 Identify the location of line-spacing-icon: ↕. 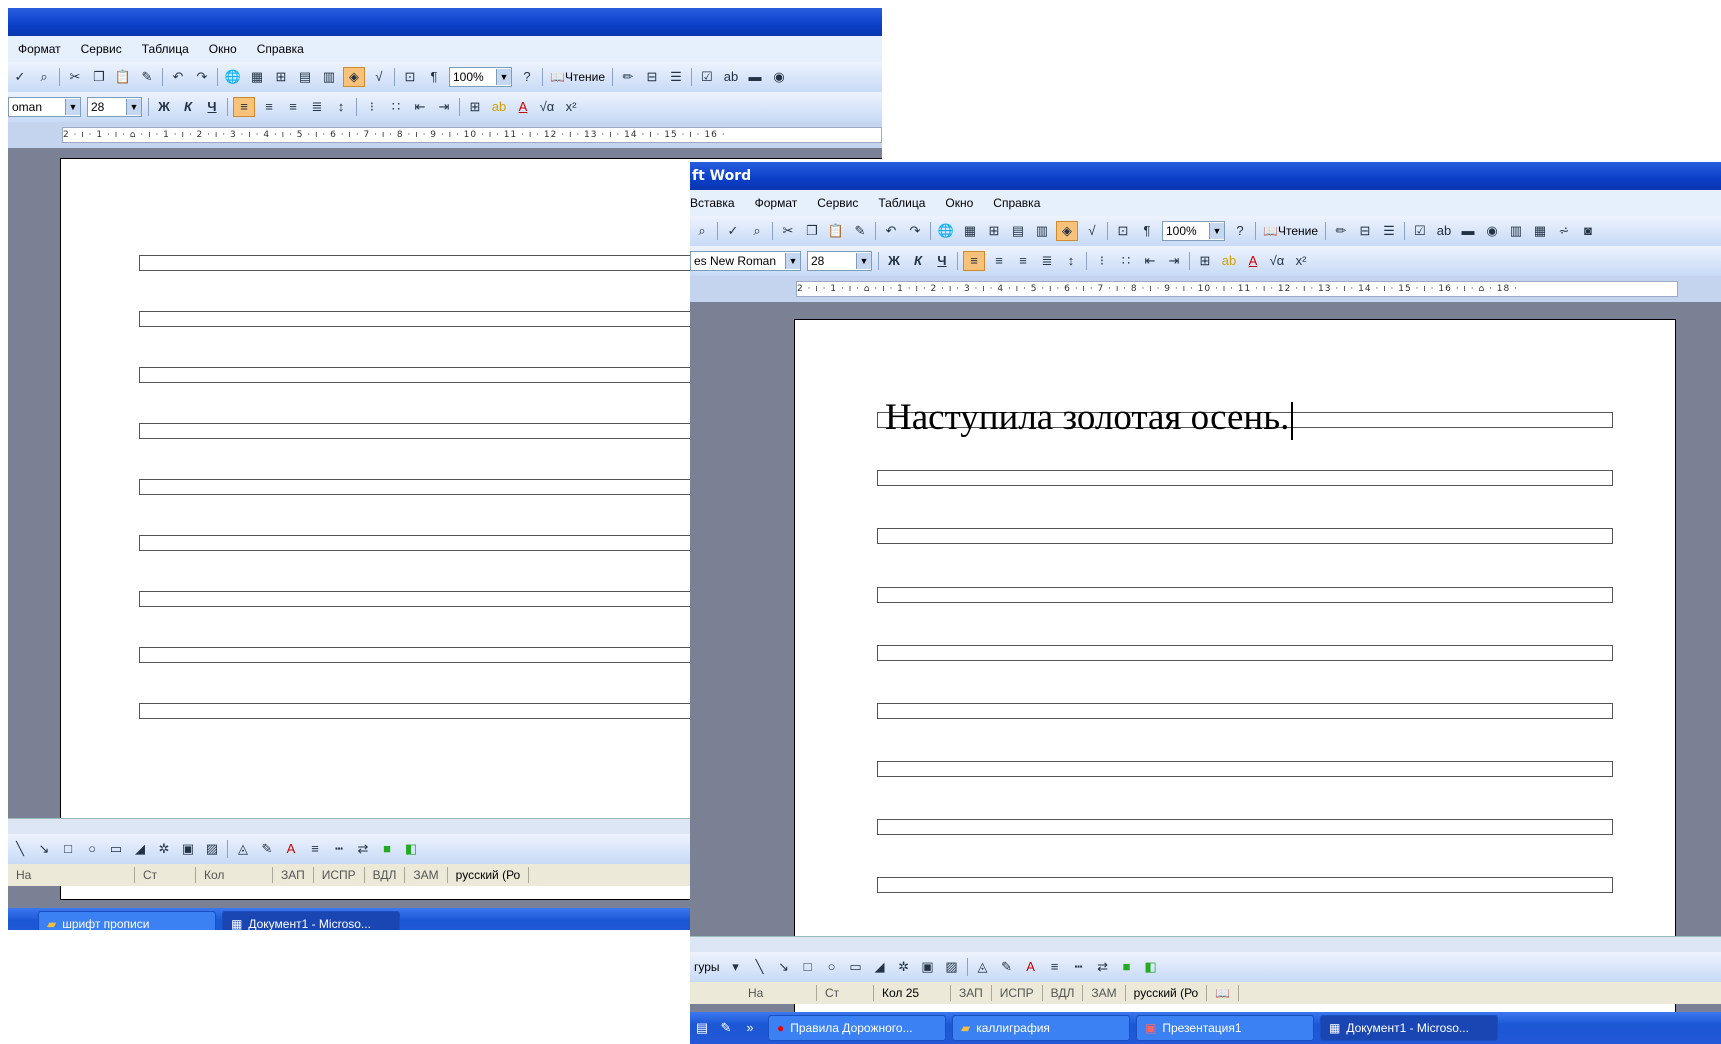
(341, 107).